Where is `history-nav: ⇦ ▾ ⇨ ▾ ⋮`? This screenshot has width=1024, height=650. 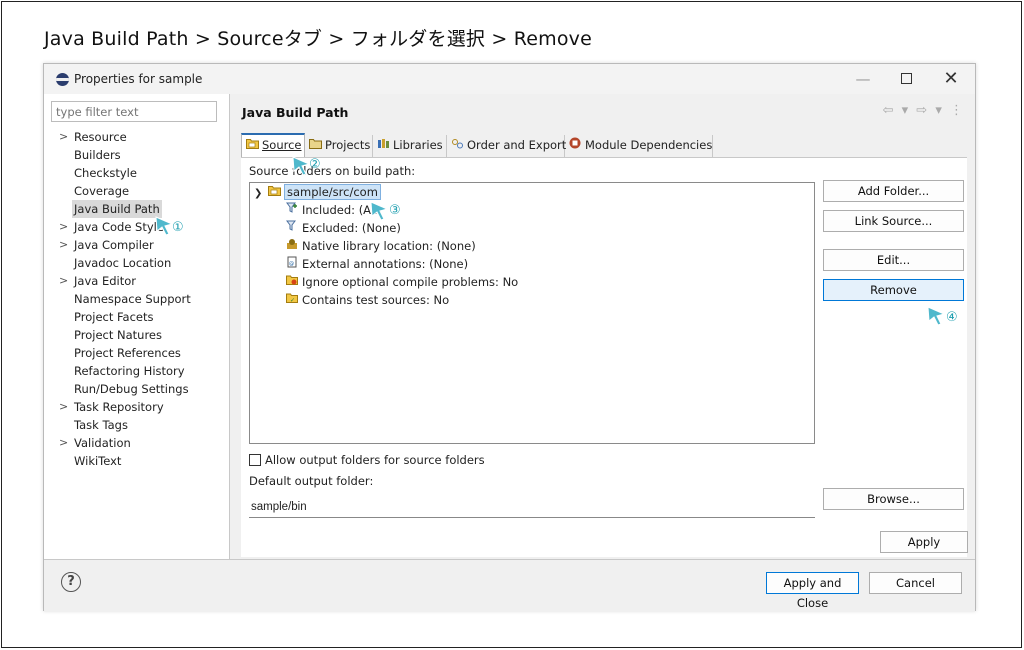 history-nav: ⇦ ▾ ⇨ ▾ ⋮ is located at coordinates (924, 110).